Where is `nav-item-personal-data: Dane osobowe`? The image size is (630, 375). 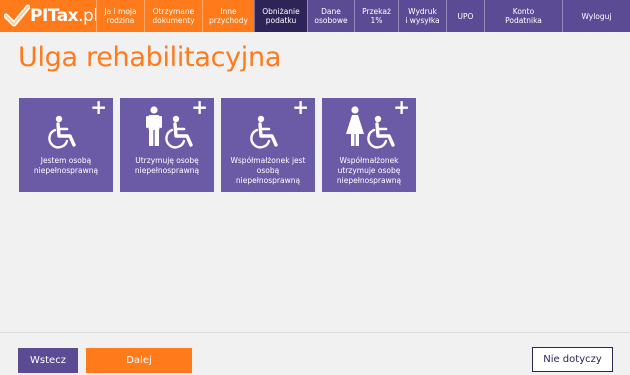 nav-item-personal-data: Dane osobowe is located at coordinates (330, 16).